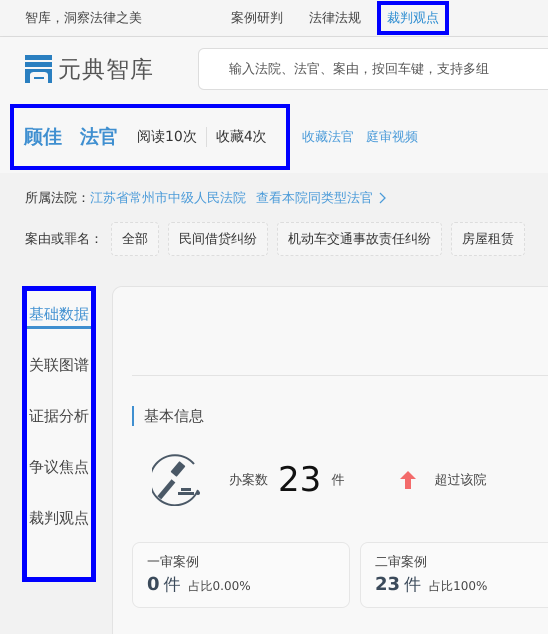 The image size is (548, 634). What do you see at coordinates (337, 480) in the screenshot?
I see `case-count-unit: 件` at bounding box center [337, 480].